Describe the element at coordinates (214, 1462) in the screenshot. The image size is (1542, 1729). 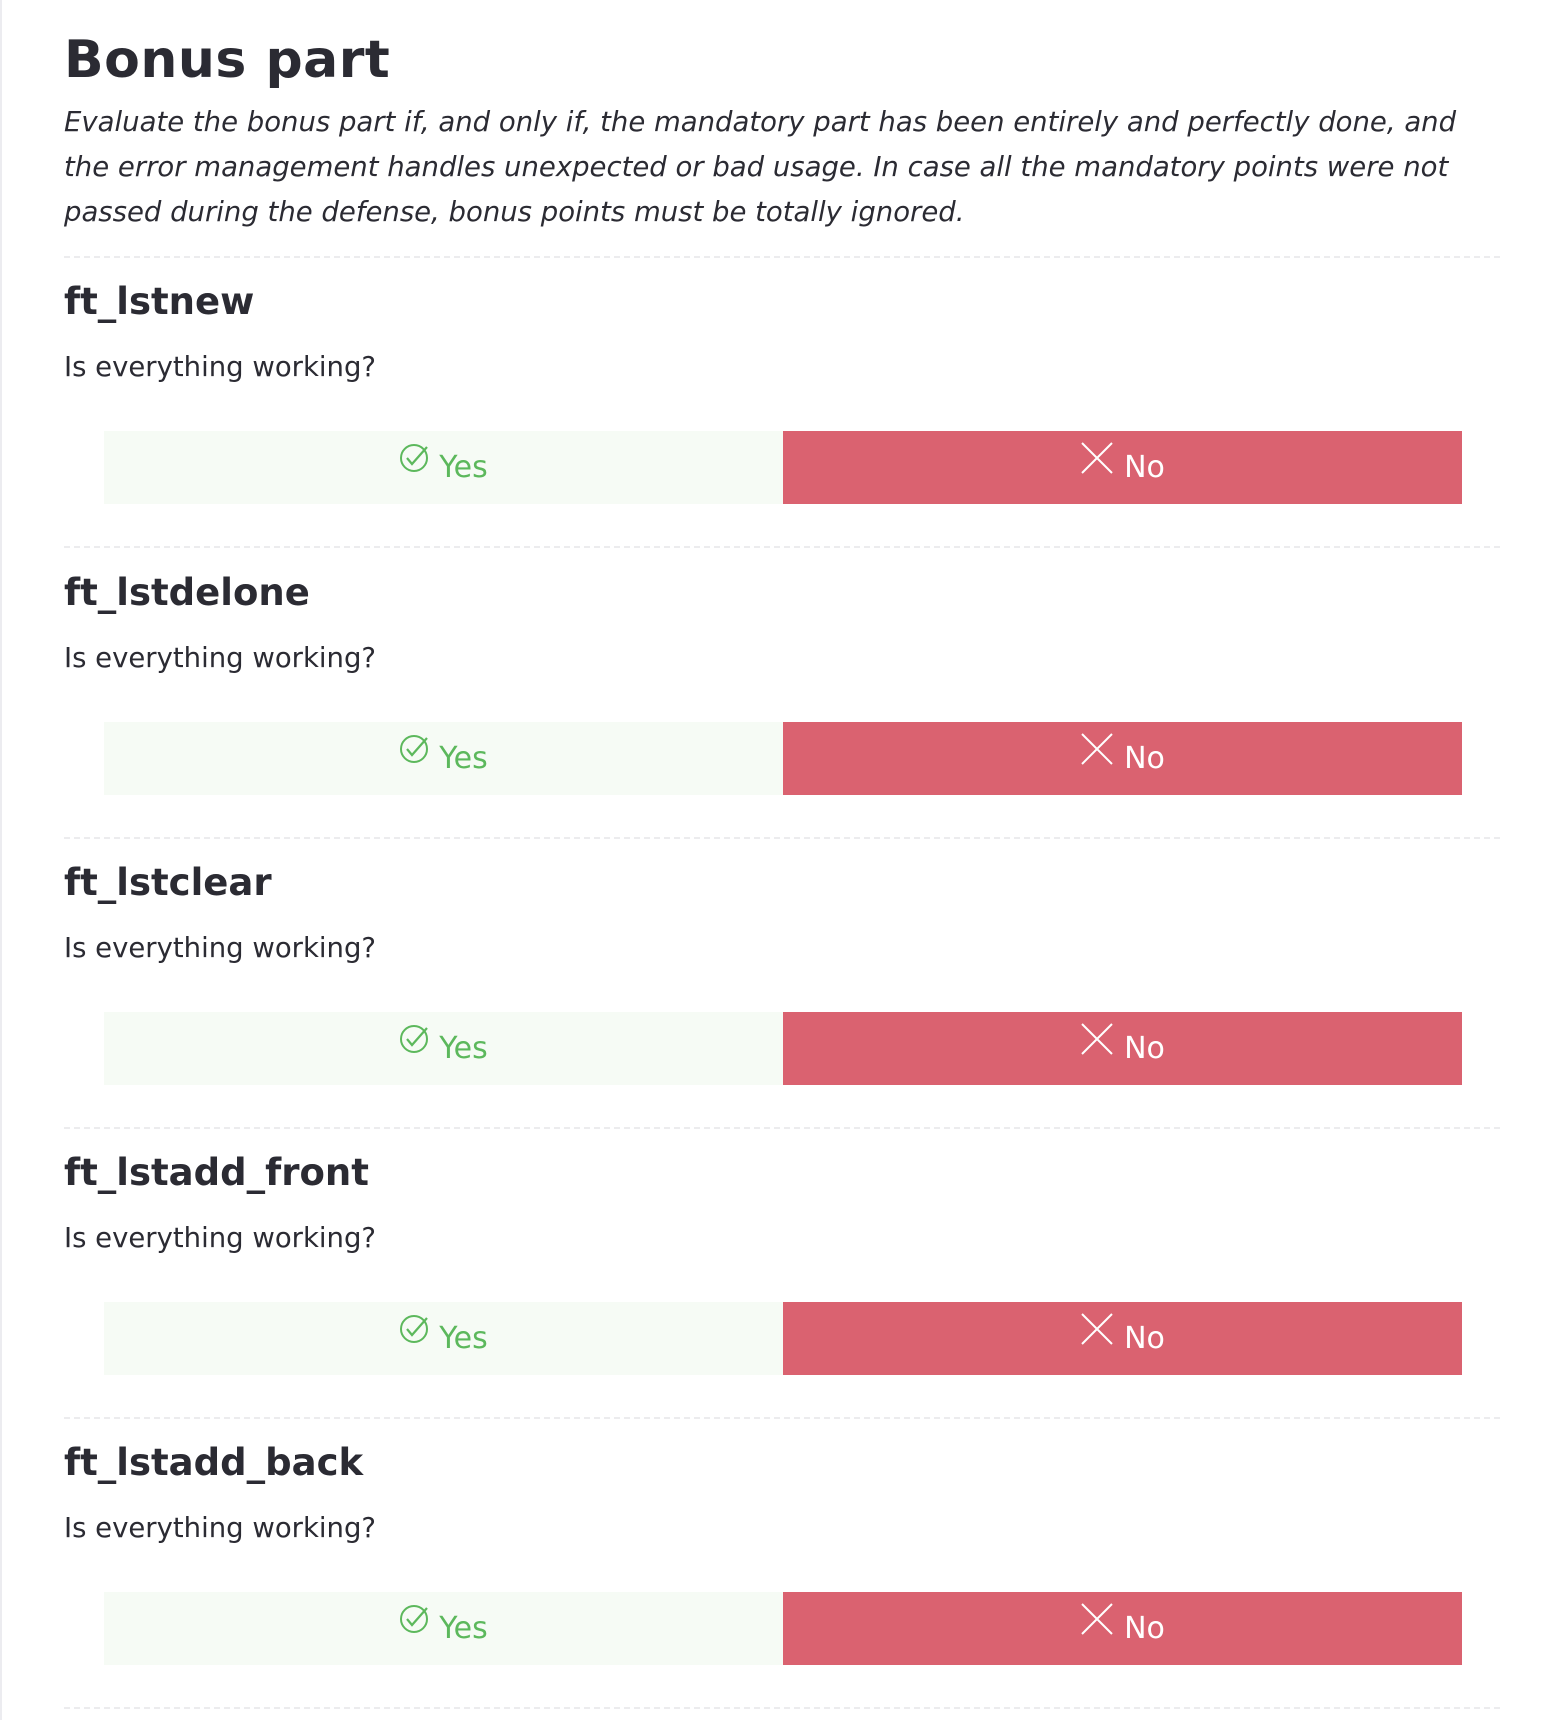
I see `question-title: ft_lstadd_back` at that location.